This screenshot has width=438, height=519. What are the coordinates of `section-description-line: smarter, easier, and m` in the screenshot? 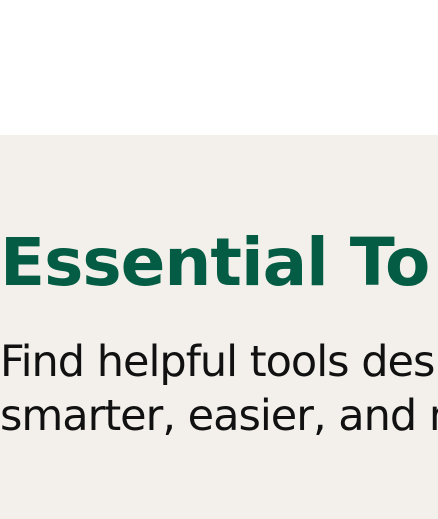 It's located at (219, 416).